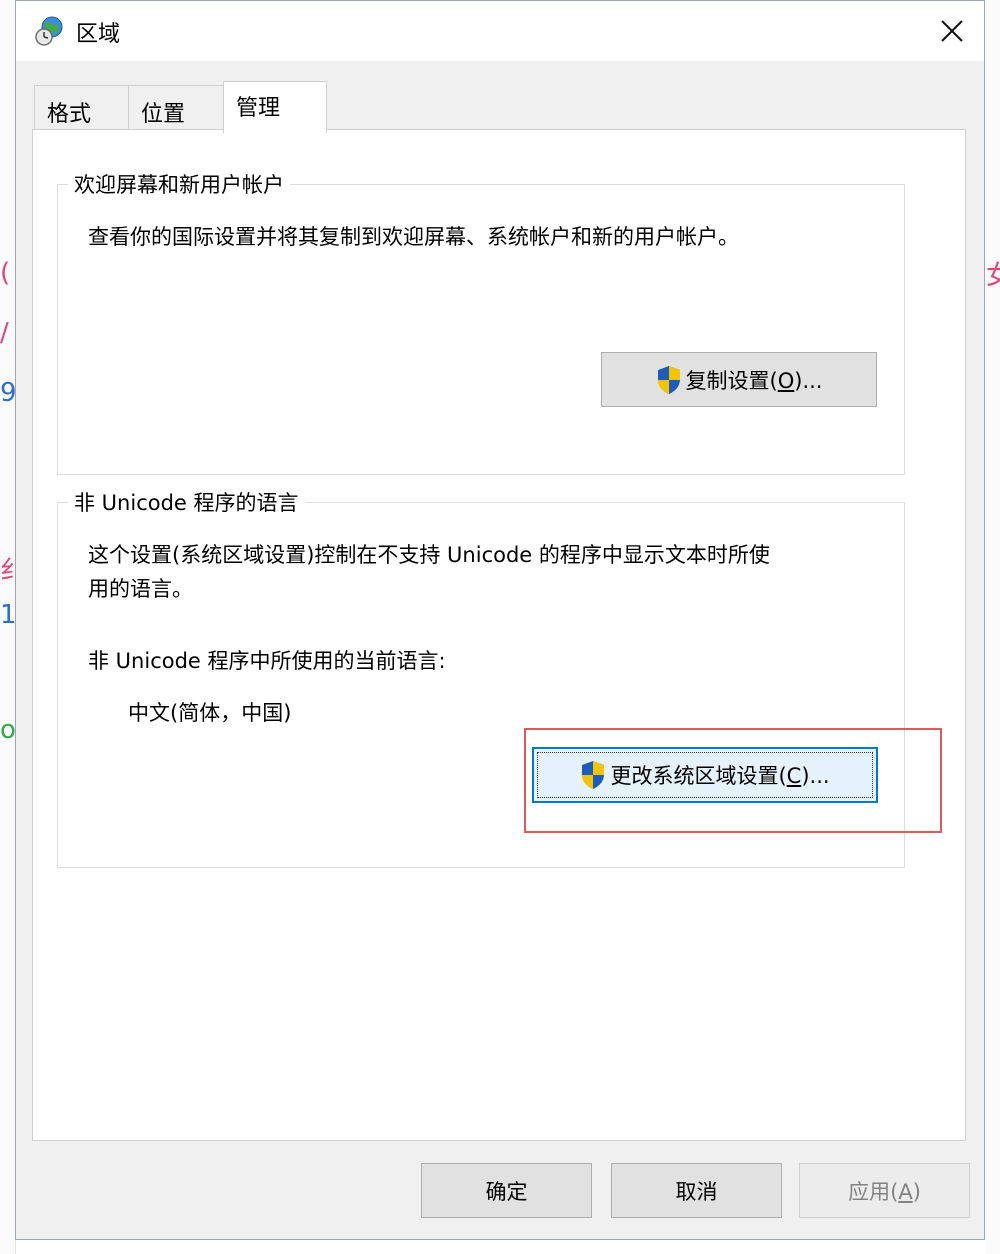  What do you see at coordinates (186, 502) in the screenshot?
I see `group-title: 非 Unicode 程序的语言` at bounding box center [186, 502].